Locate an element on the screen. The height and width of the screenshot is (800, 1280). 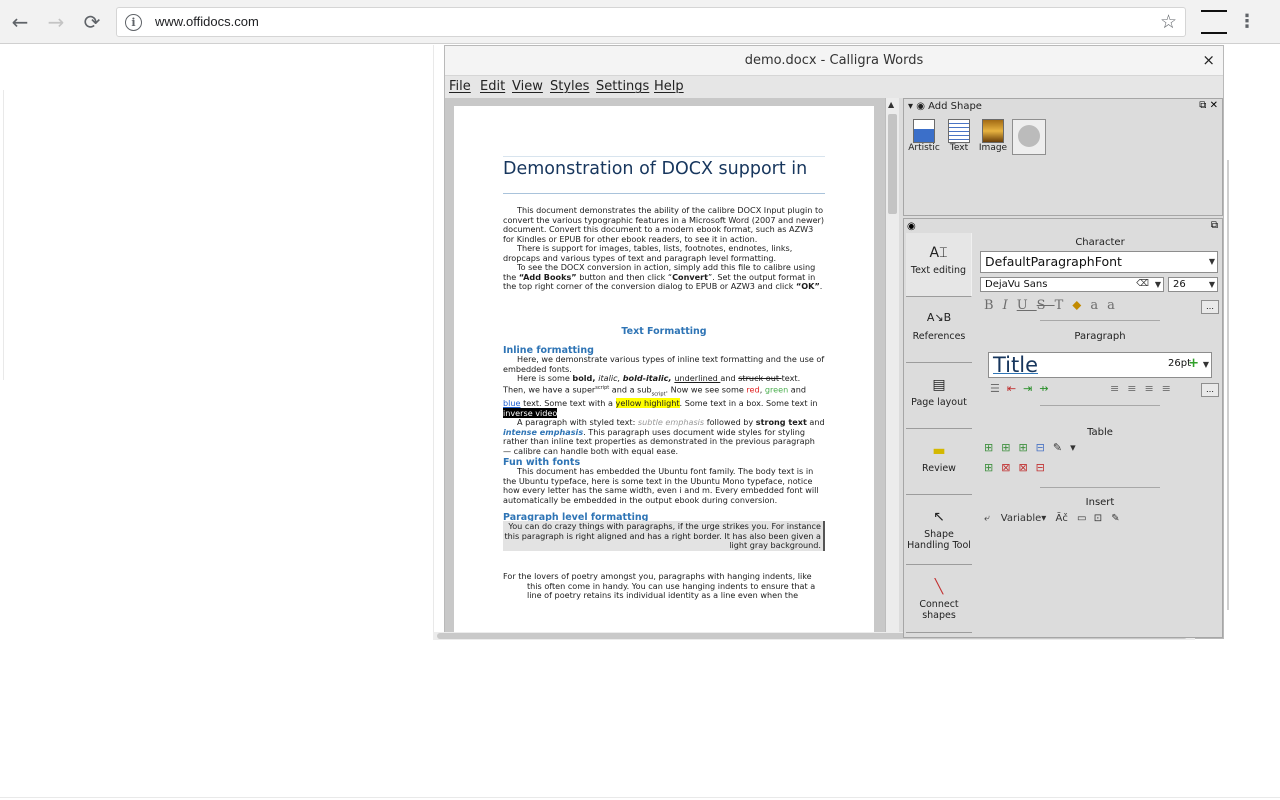
font-size-select: 26 ▼ is located at coordinates (1193, 284).